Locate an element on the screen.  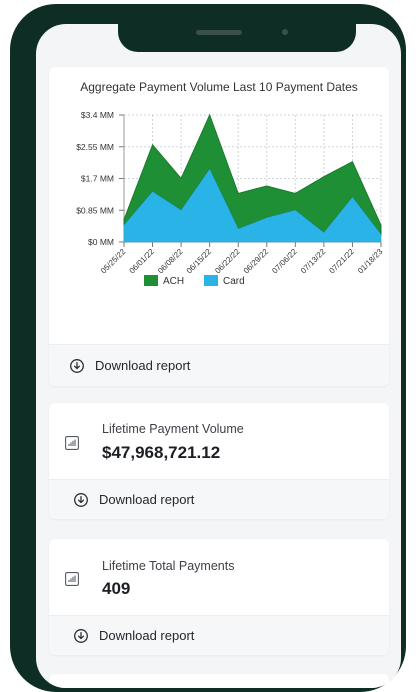
y-tick-label: $3.4 MM is located at coordinates (97, 115).